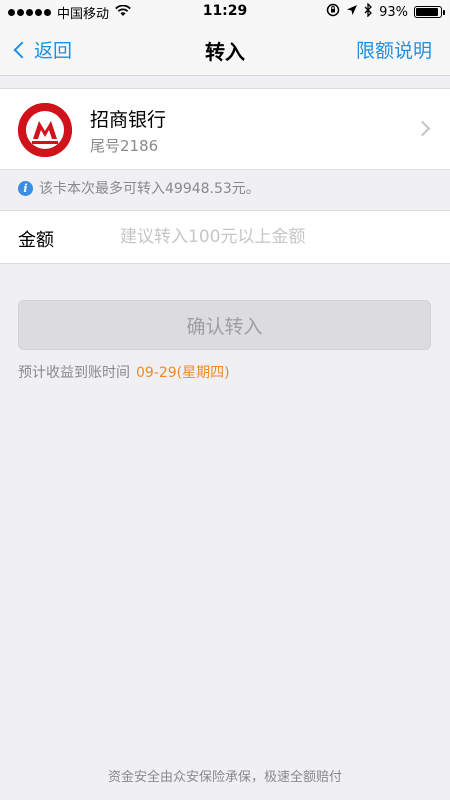 The height and width of the screenshot is (800, 450). I want to click on nav-bar: 返回 转入 限额说明, so click(225, 50).